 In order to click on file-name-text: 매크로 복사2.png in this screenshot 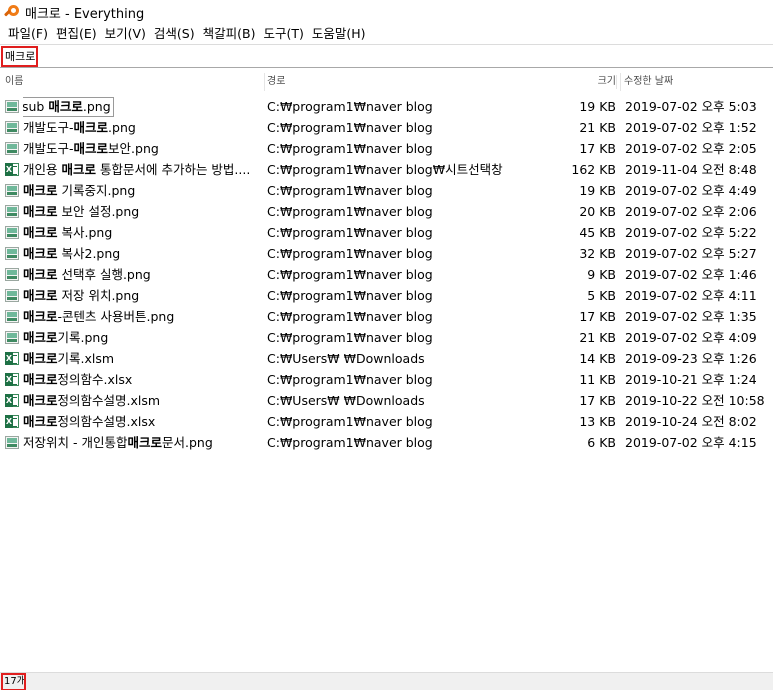, I will do `click(71, 253)`.